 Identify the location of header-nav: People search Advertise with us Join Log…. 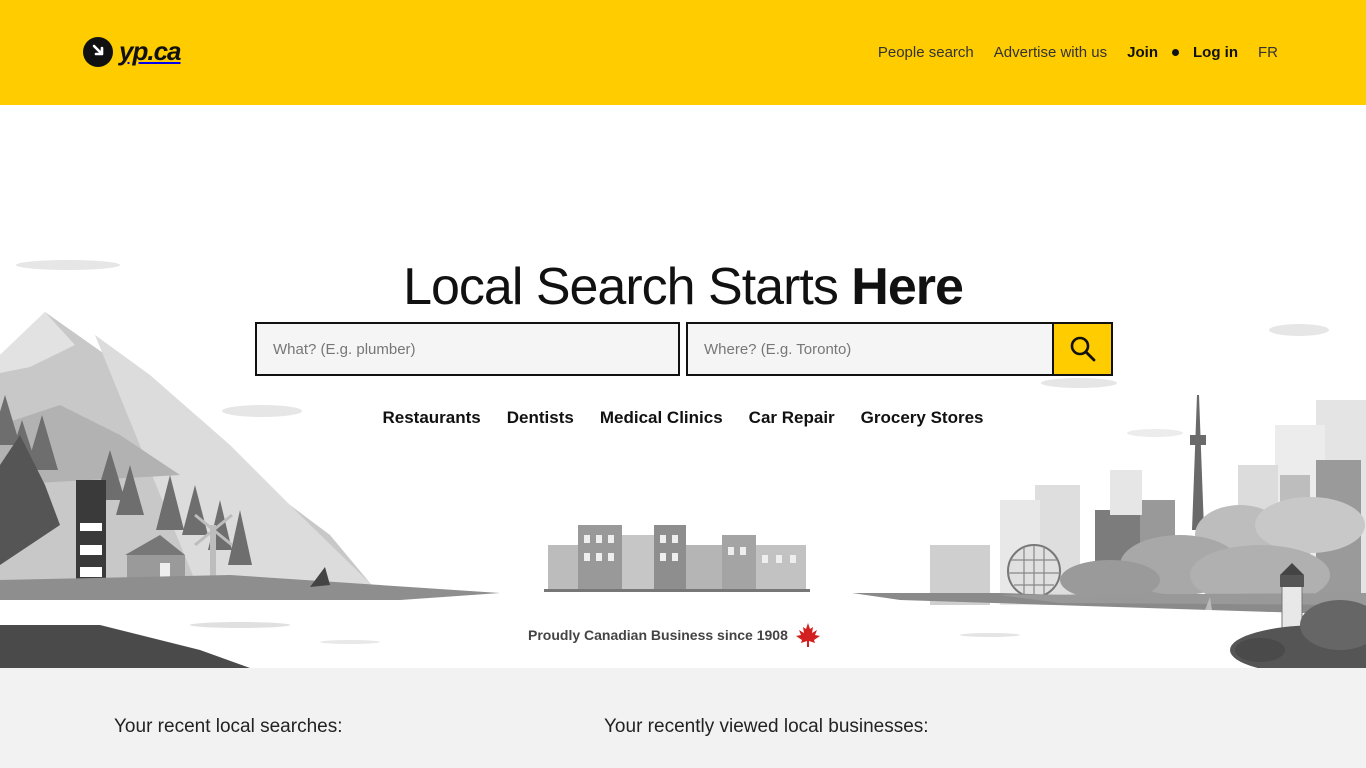
(1078, 52).